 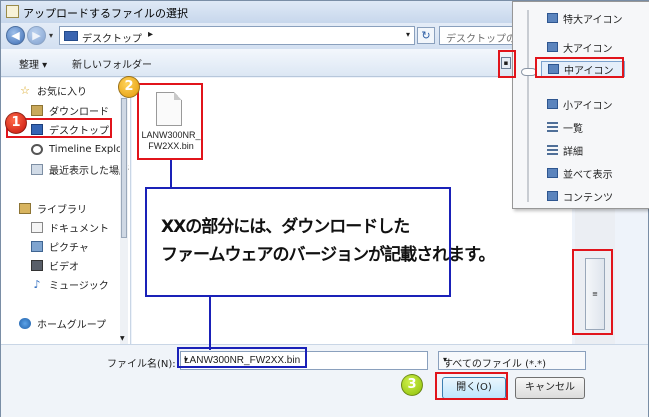 I want to click on sidebar-item-recent-places: 最近表示した場所, so click(x=80, y=169).